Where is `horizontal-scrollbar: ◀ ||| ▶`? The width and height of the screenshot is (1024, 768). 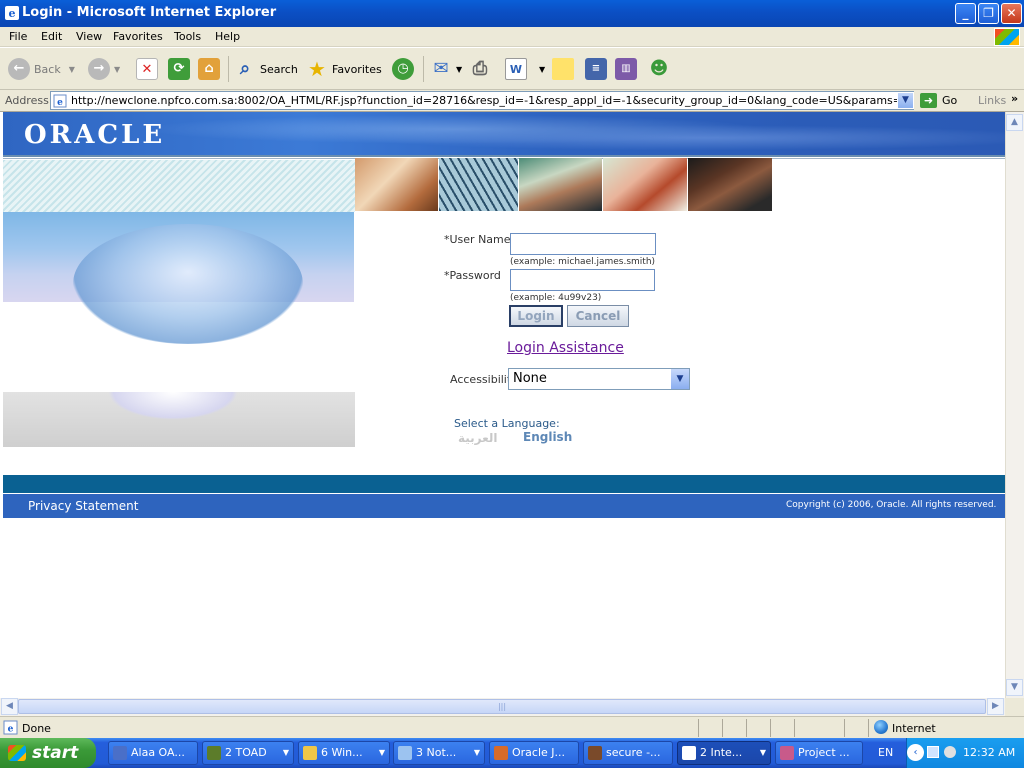
horizontal-scrollbar: ◀ ||| ▶ is located at coordinates (502, 707).